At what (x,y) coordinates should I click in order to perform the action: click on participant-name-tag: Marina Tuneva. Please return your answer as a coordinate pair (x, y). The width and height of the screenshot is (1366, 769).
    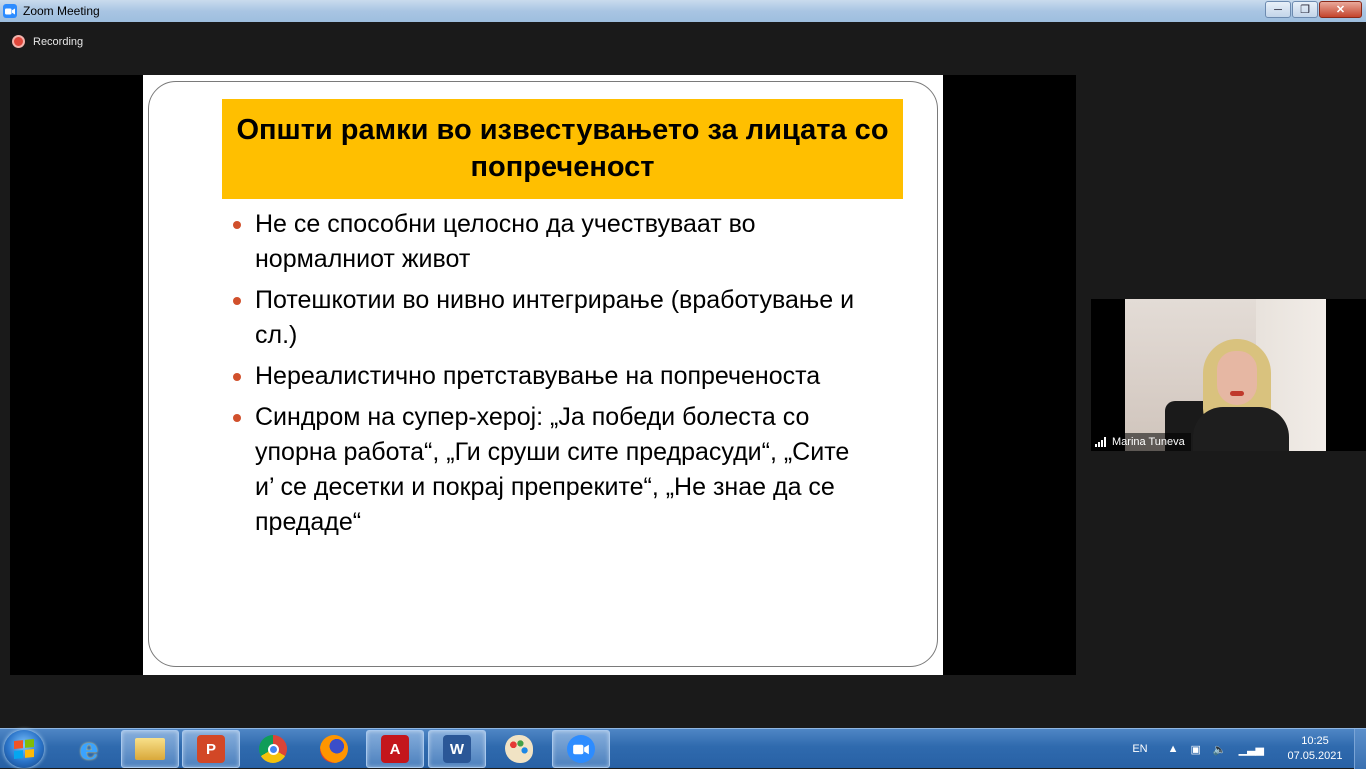
    Looking at the image, I should click on (1141, 442).